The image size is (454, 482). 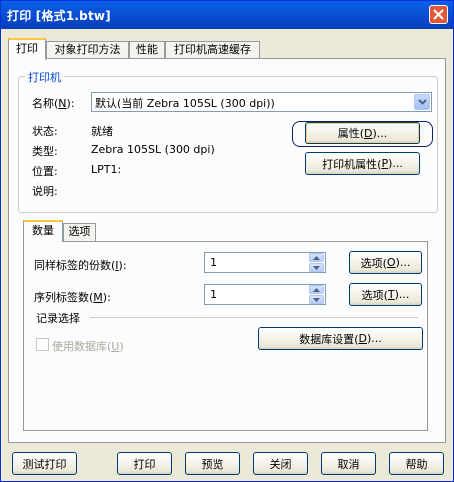 What do you see at coordinates (45, 191) in the screenshot?
I see `comment-label: 说明:` at bounding box center [45, 191].